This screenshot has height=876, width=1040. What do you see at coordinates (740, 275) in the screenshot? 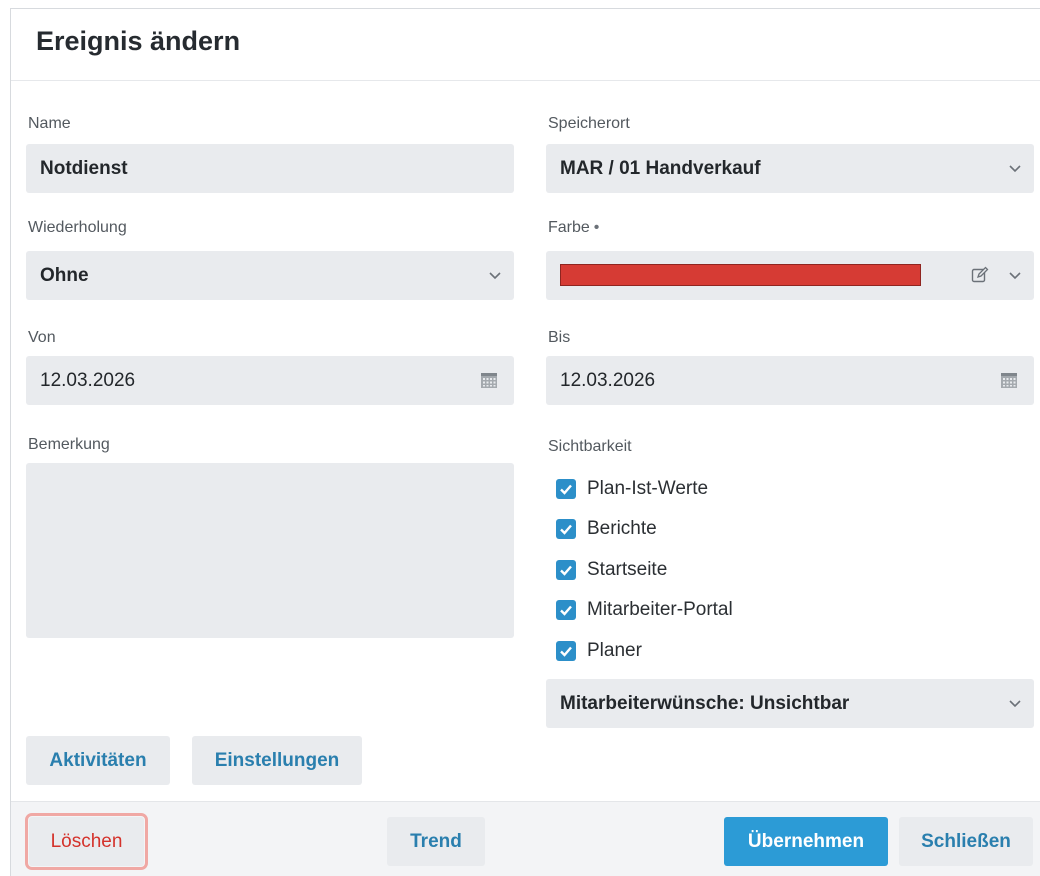
I see `color-swatch` at bounding box center [740, 275].